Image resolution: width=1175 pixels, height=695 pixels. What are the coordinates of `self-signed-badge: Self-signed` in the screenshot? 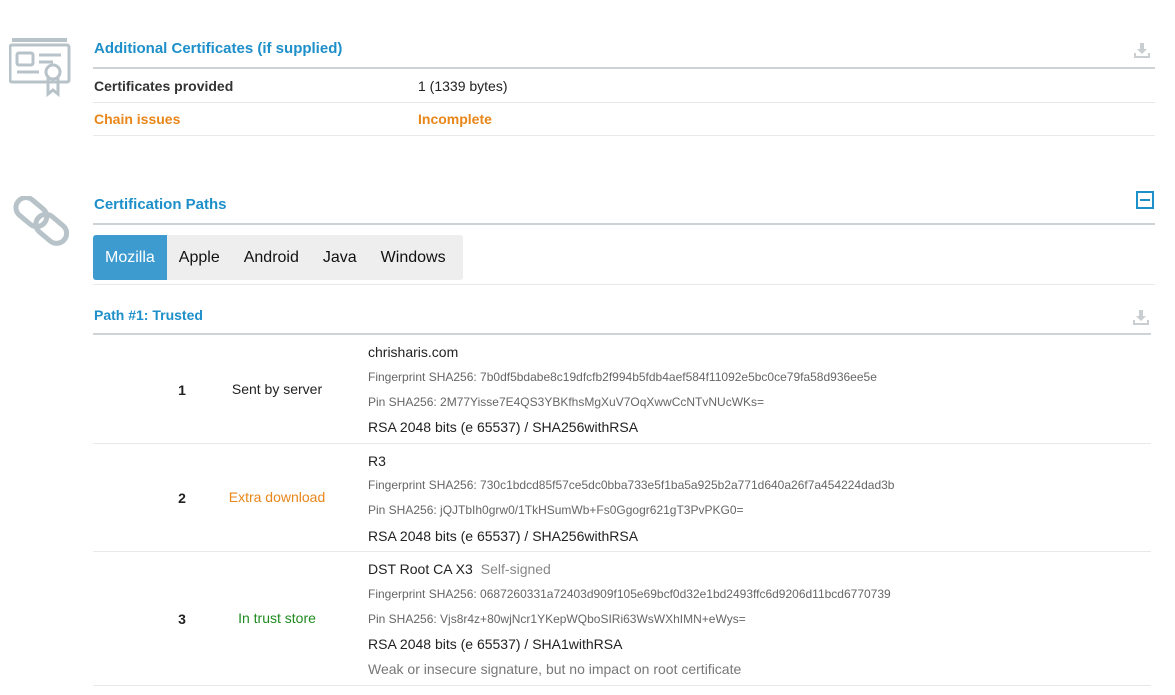 It's located at (515, 569).